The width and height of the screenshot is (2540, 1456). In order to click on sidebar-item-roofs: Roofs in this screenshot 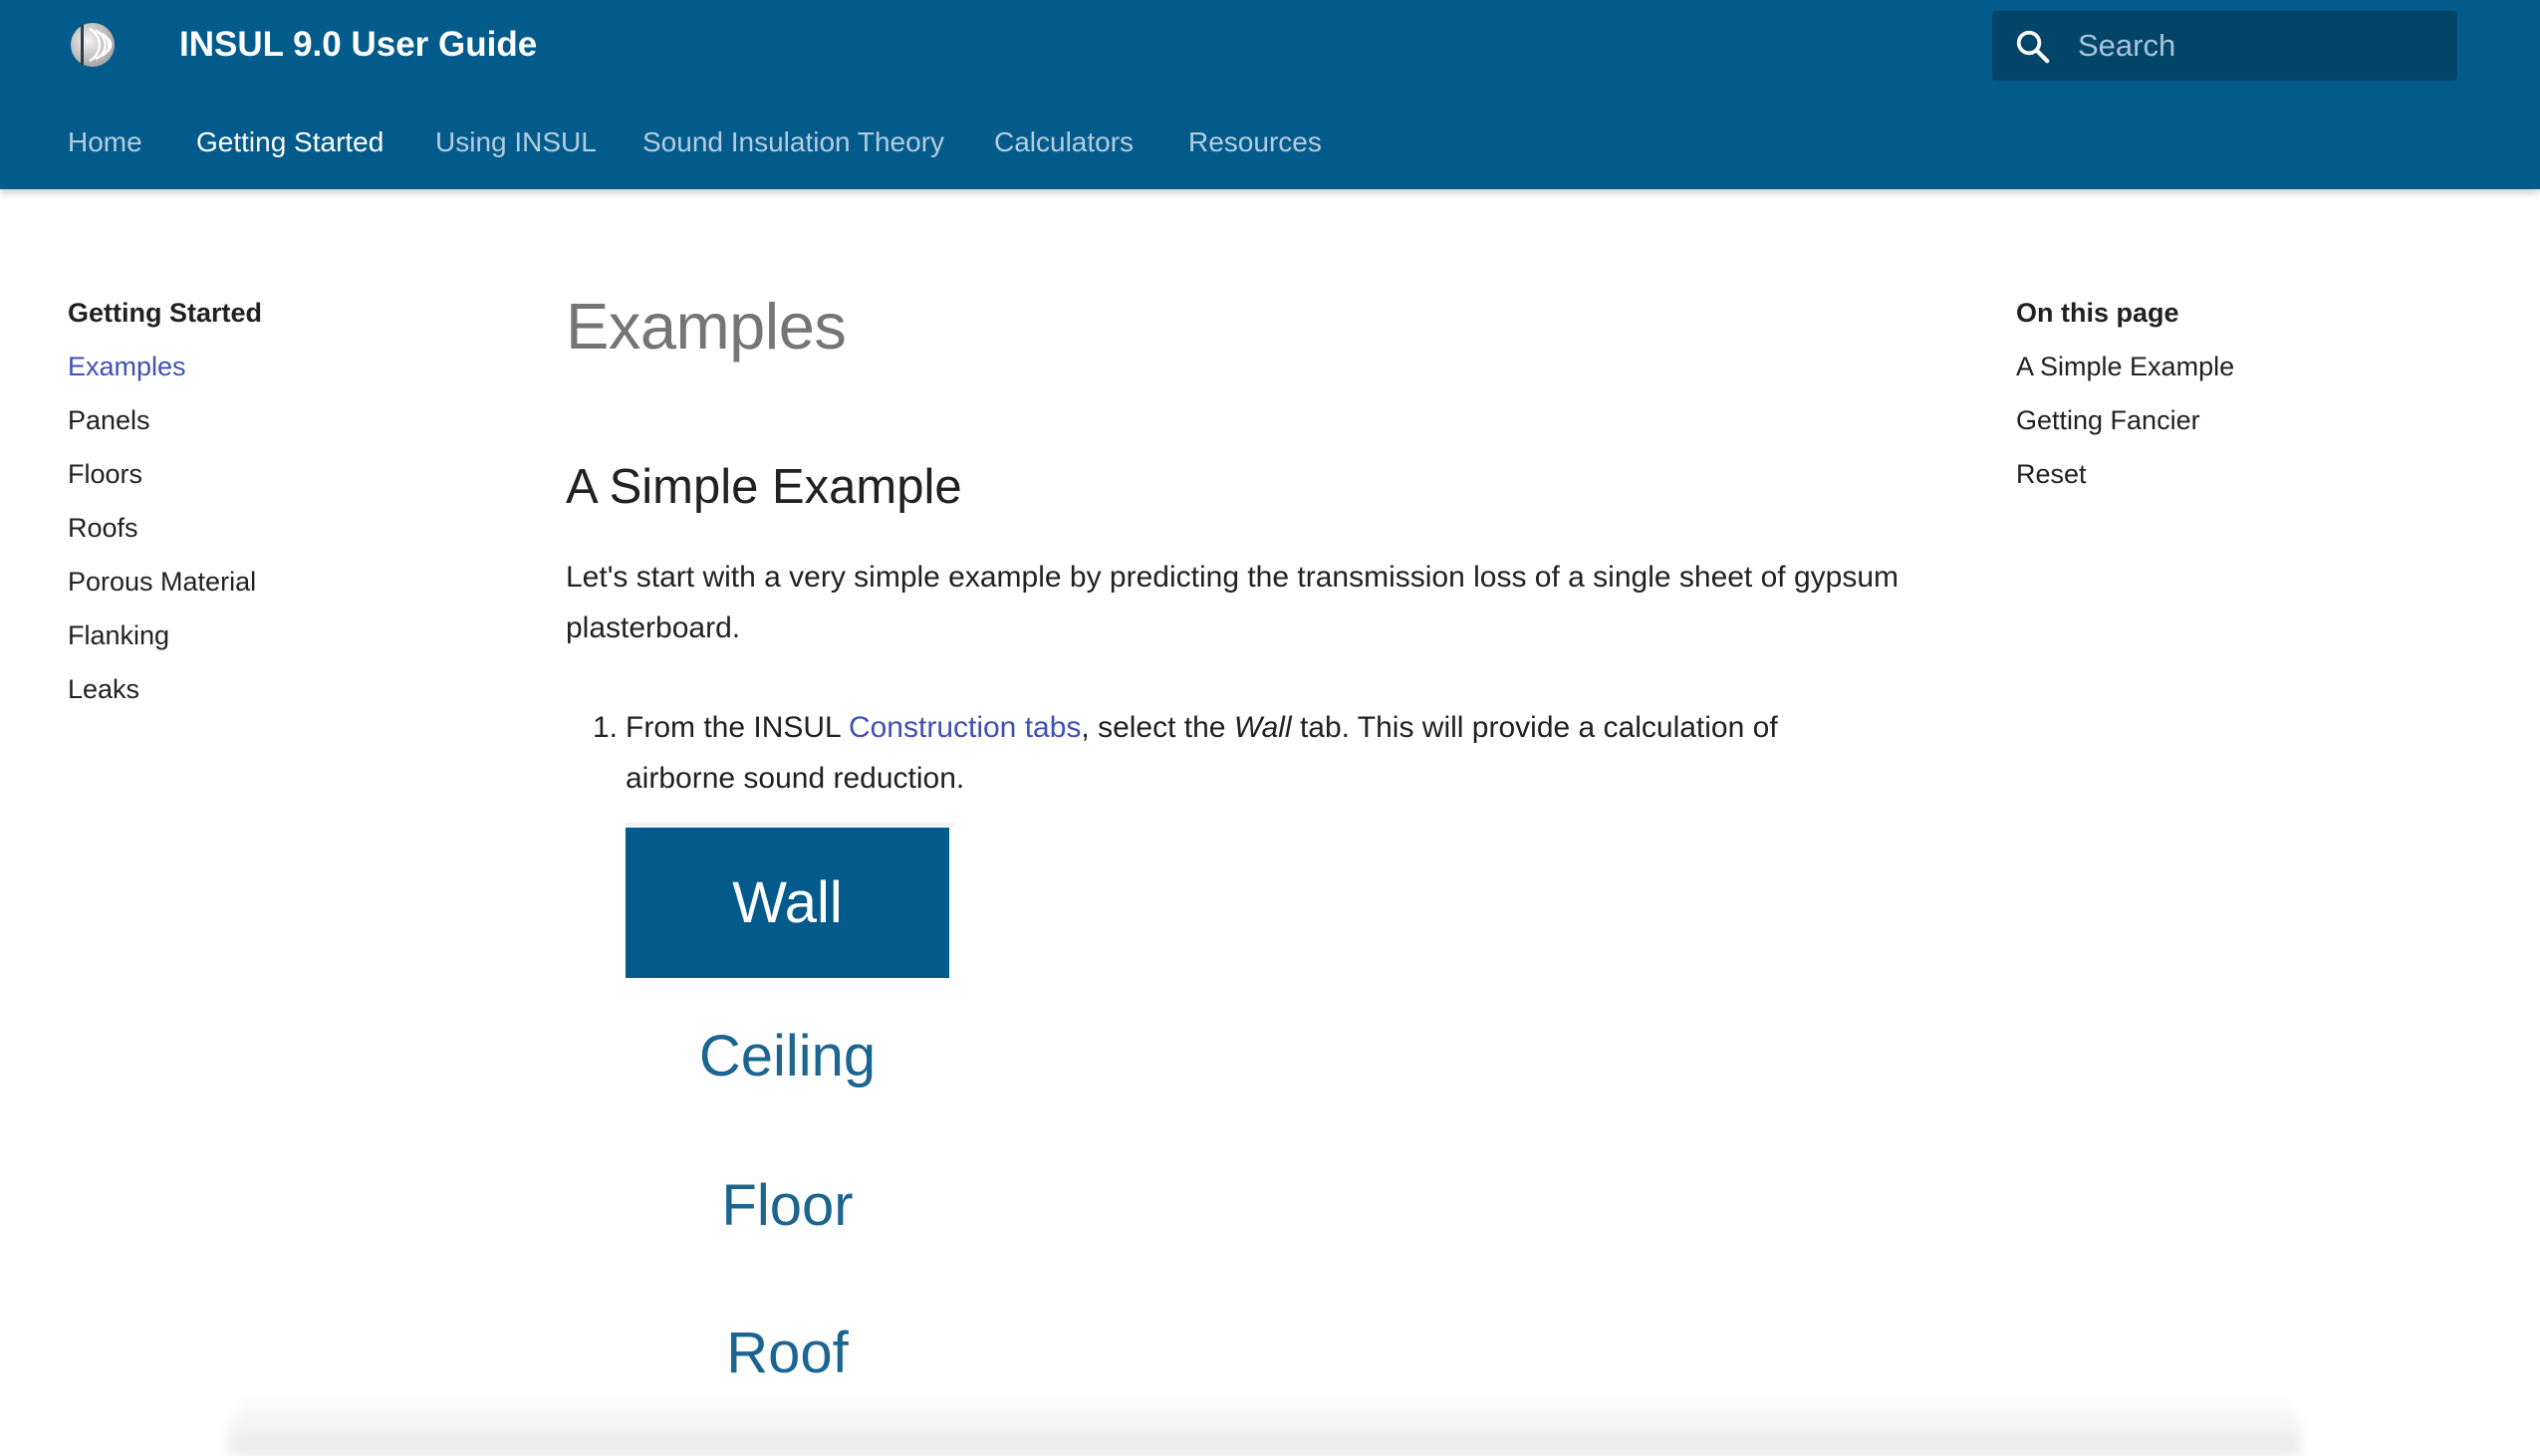, I will do `click(165, 528)`.